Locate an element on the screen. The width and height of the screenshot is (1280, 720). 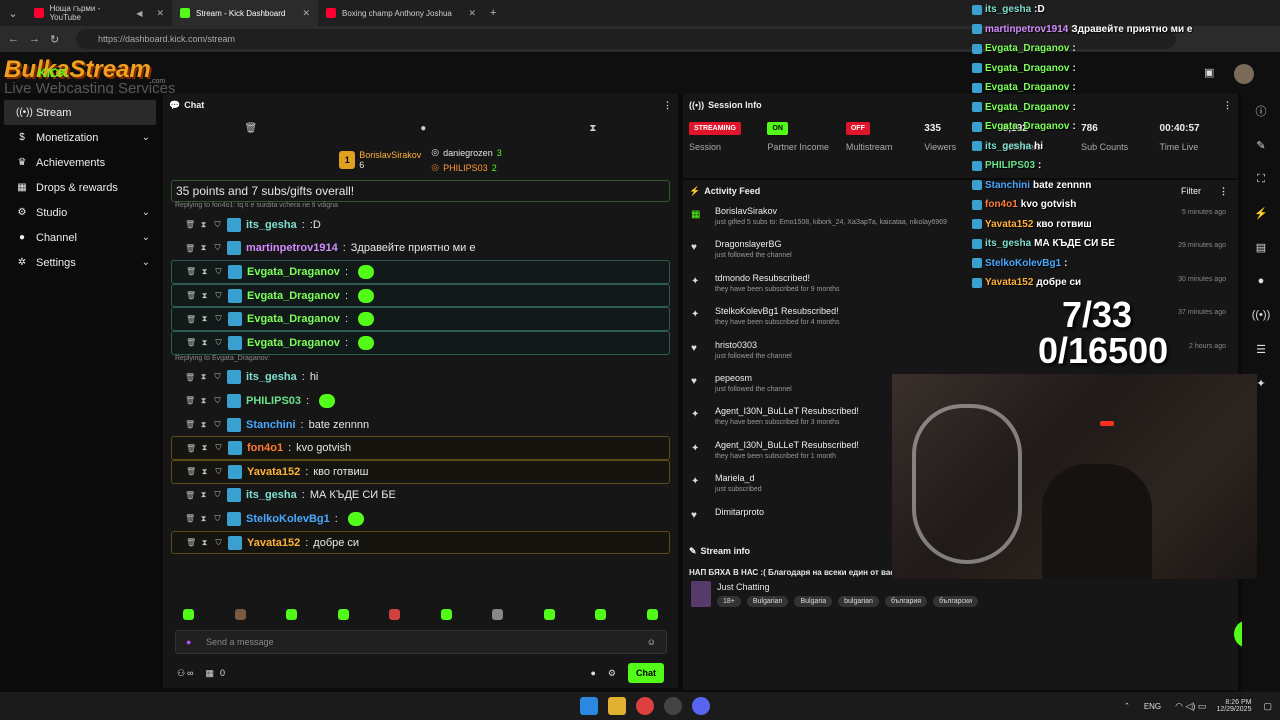
chat-message: 🗑 ⧗ ⛉ its_gesha: hi is located at coordinates (420, 378).